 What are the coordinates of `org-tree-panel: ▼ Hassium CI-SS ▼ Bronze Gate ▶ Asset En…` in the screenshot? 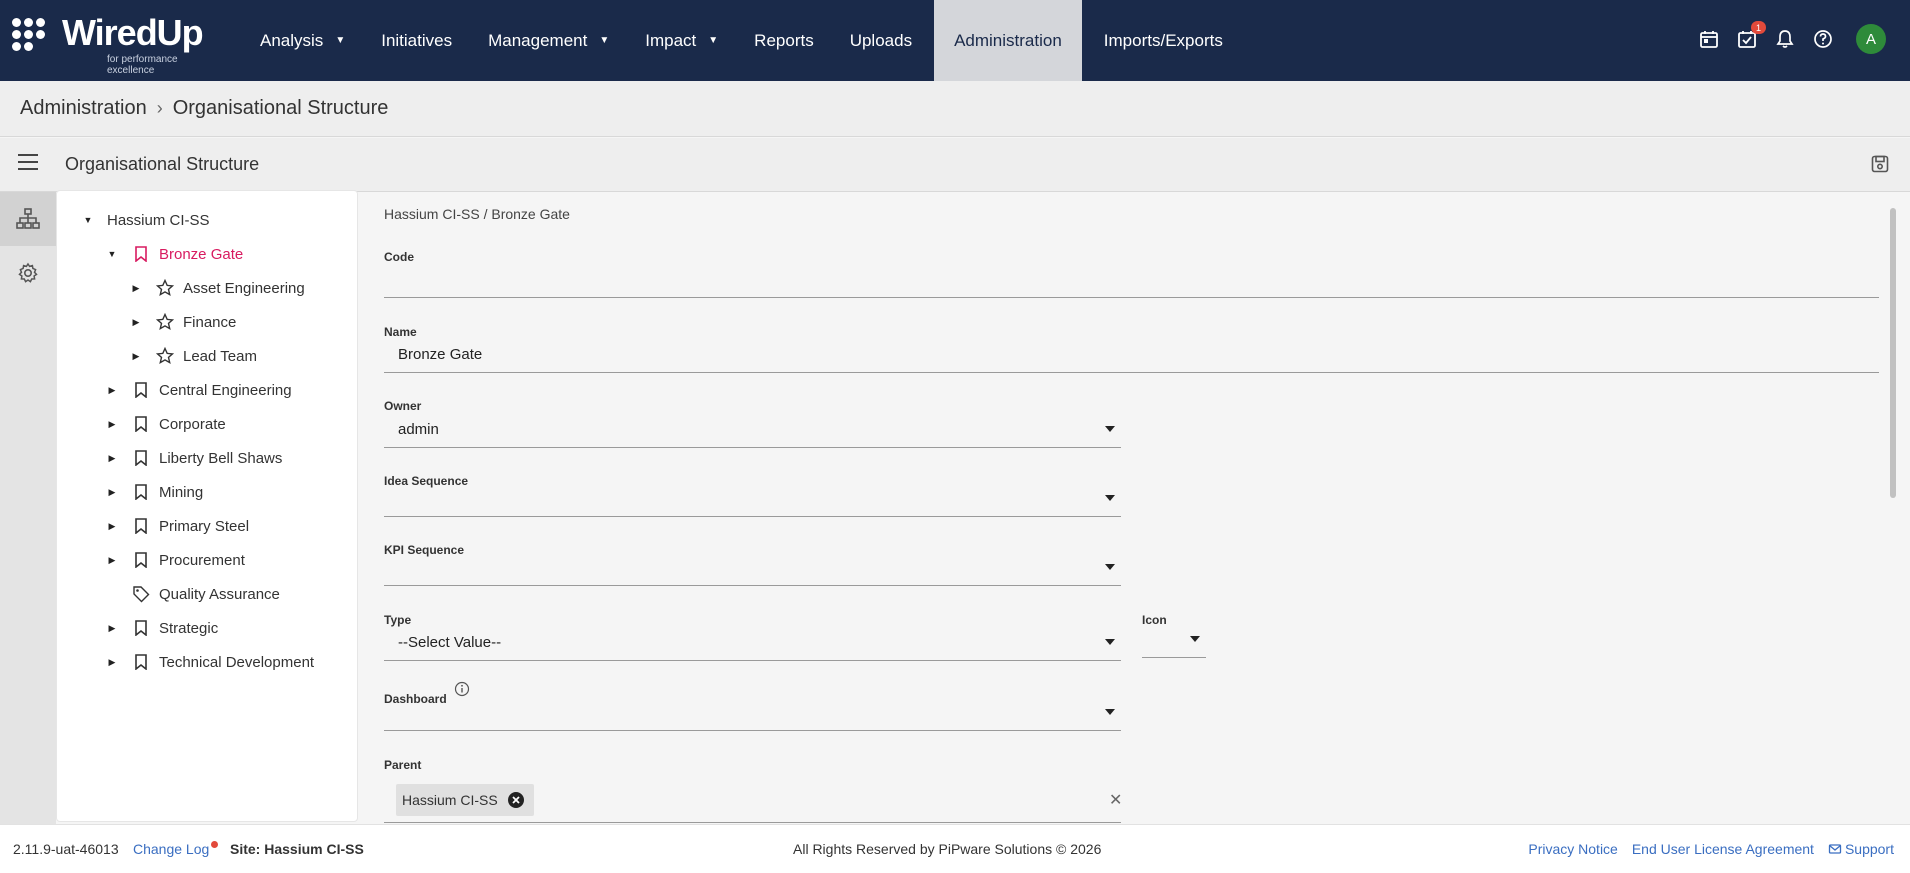 It's located at (207, 506).